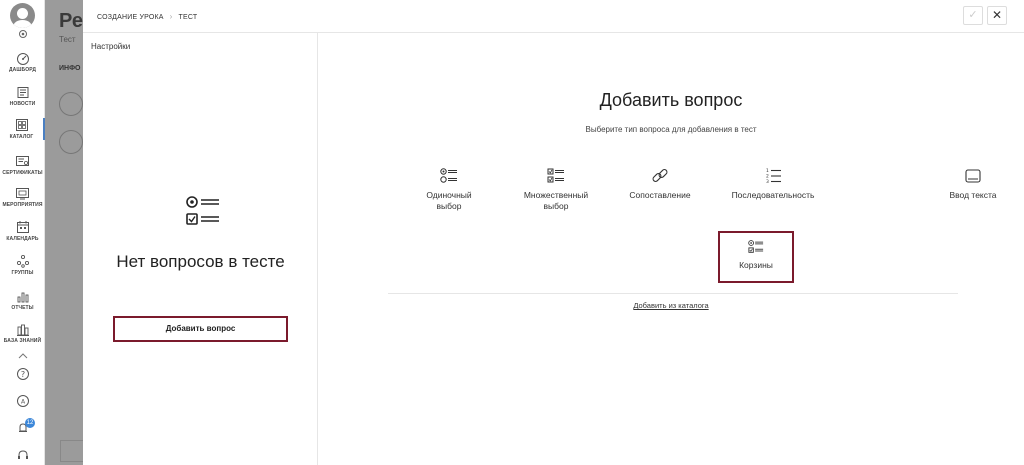 This screenshot has width=1024, height=465. I want to click on nav-item-dashboard: ДАШБОРД, so click(22, 62).